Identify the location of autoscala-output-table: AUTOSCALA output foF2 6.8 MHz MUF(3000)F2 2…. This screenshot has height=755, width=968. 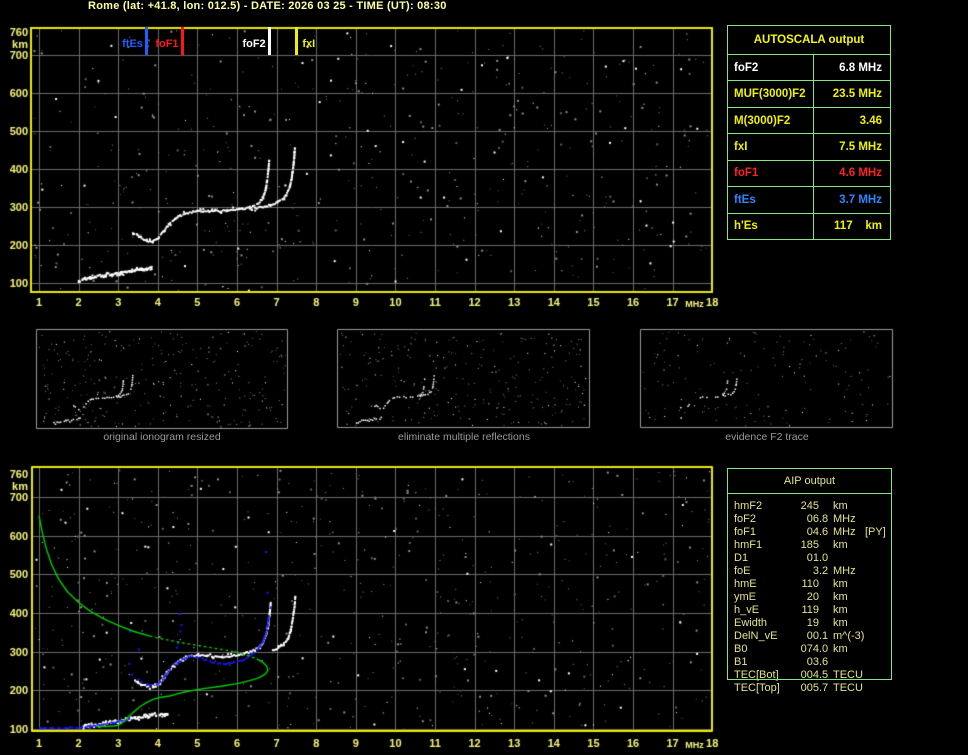
(809, 132).